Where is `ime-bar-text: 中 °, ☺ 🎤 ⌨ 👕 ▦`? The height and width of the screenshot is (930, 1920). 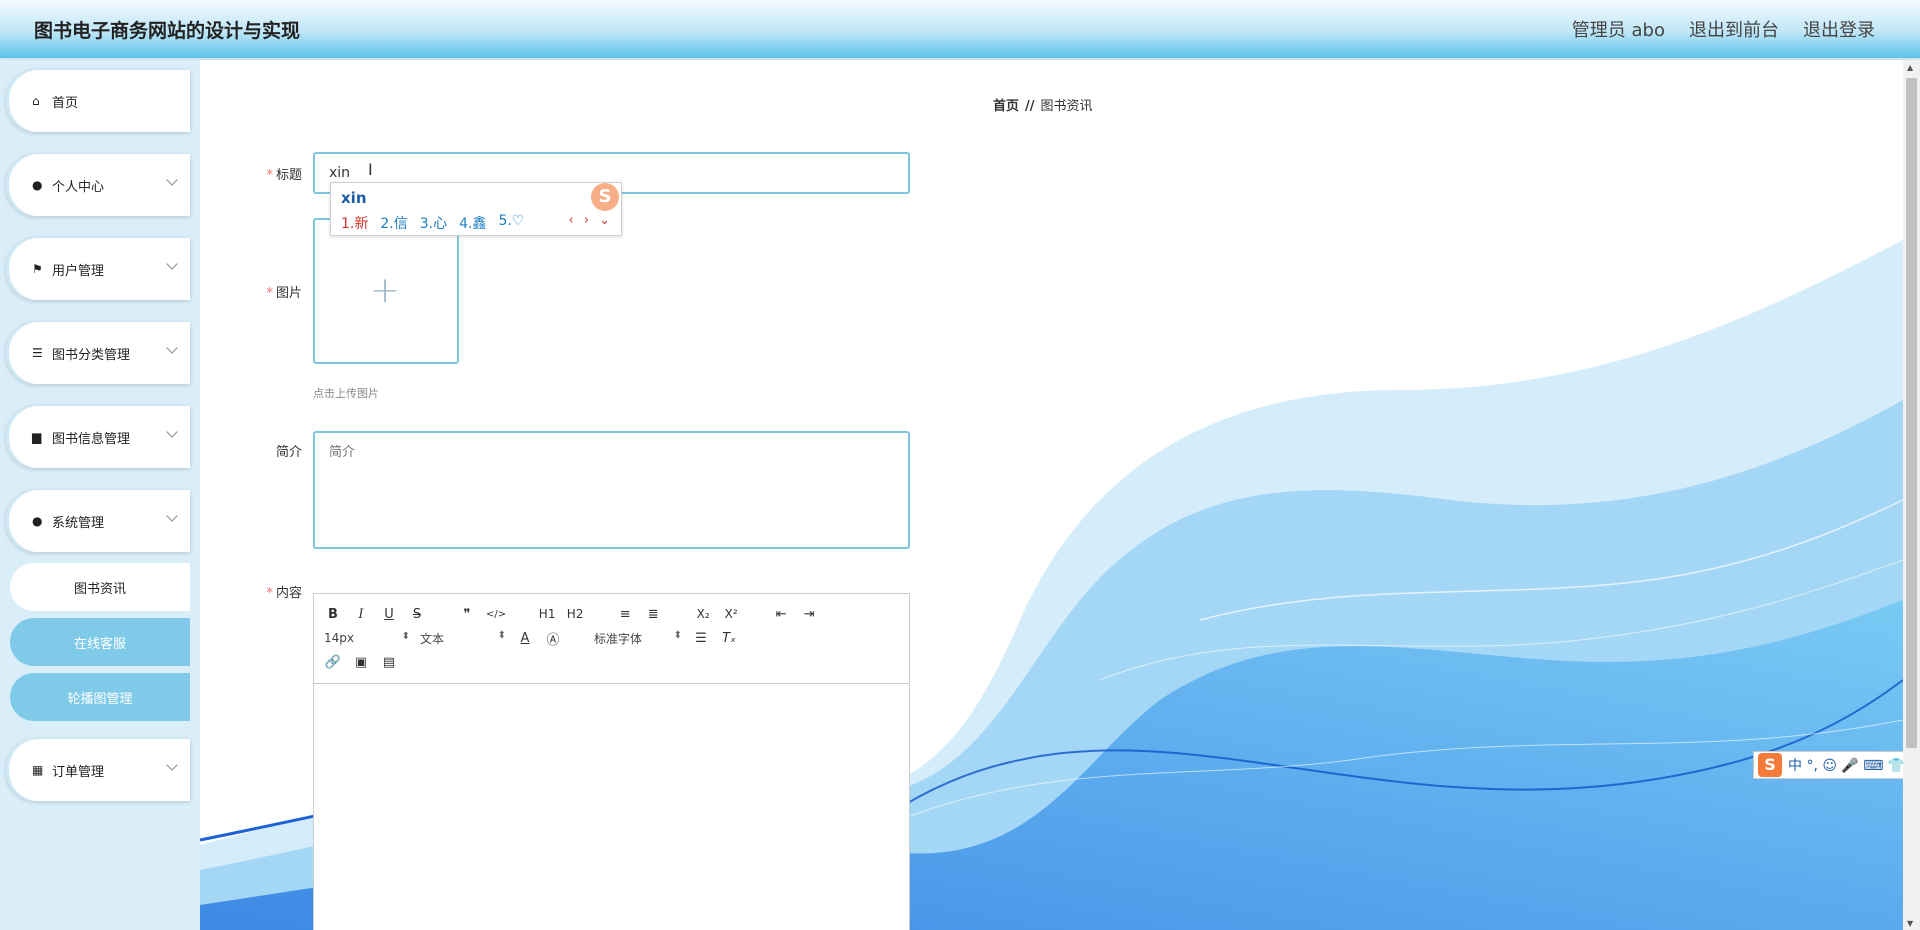
ime-bar-text: 中 °, ☺ 🎤 ⌨ 👕 ▦ is located at coordinates (1845, 766).